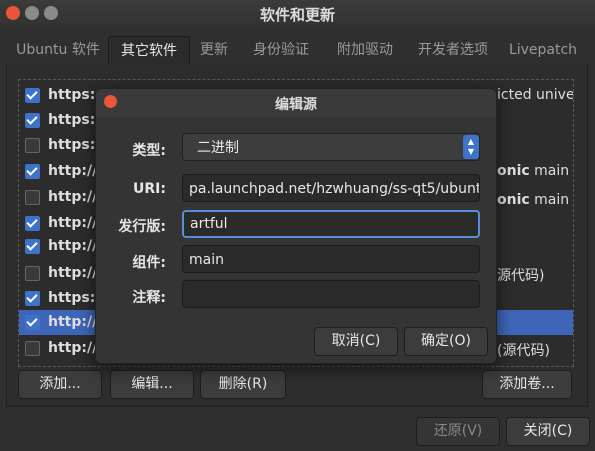 This screenshot has height=451, width=595. I want to click on source-detail: (源代码), so click(523, 351).